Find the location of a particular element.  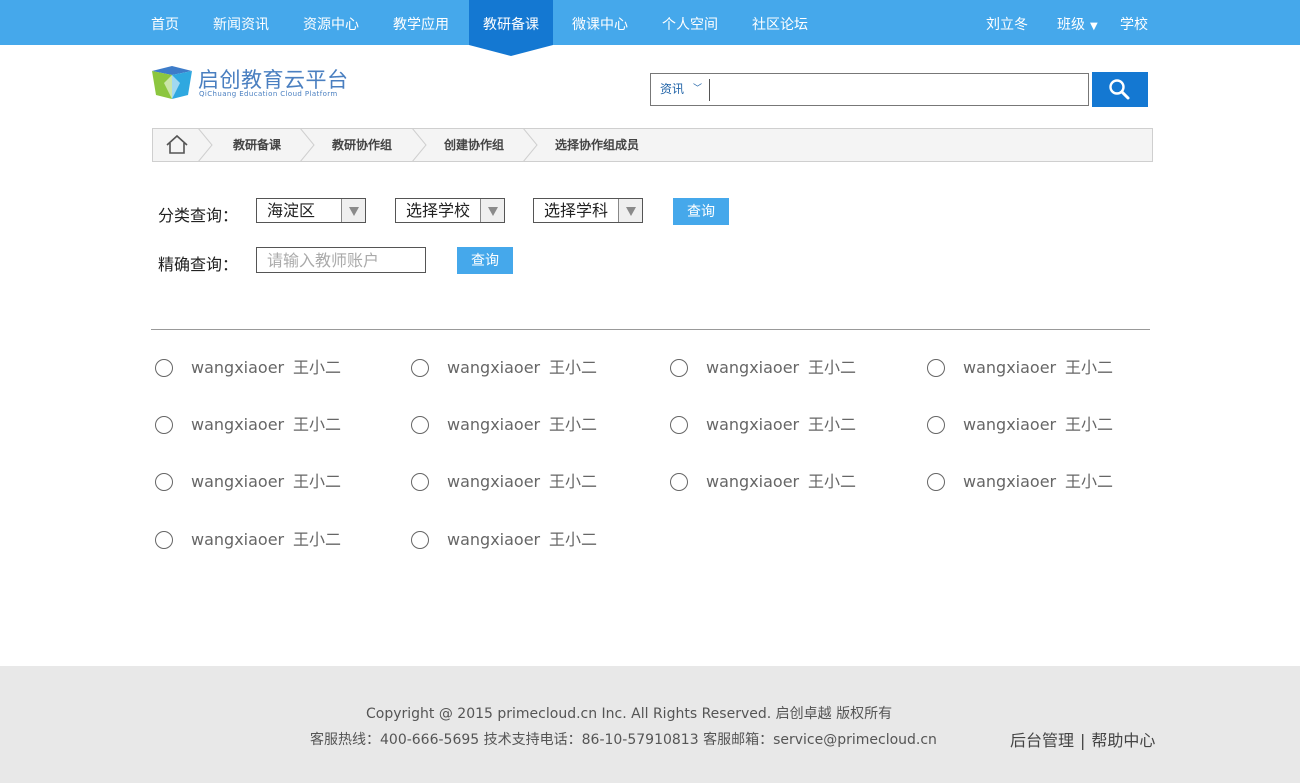

exact-query-button: 查询 is located at coordinates (485, 260).